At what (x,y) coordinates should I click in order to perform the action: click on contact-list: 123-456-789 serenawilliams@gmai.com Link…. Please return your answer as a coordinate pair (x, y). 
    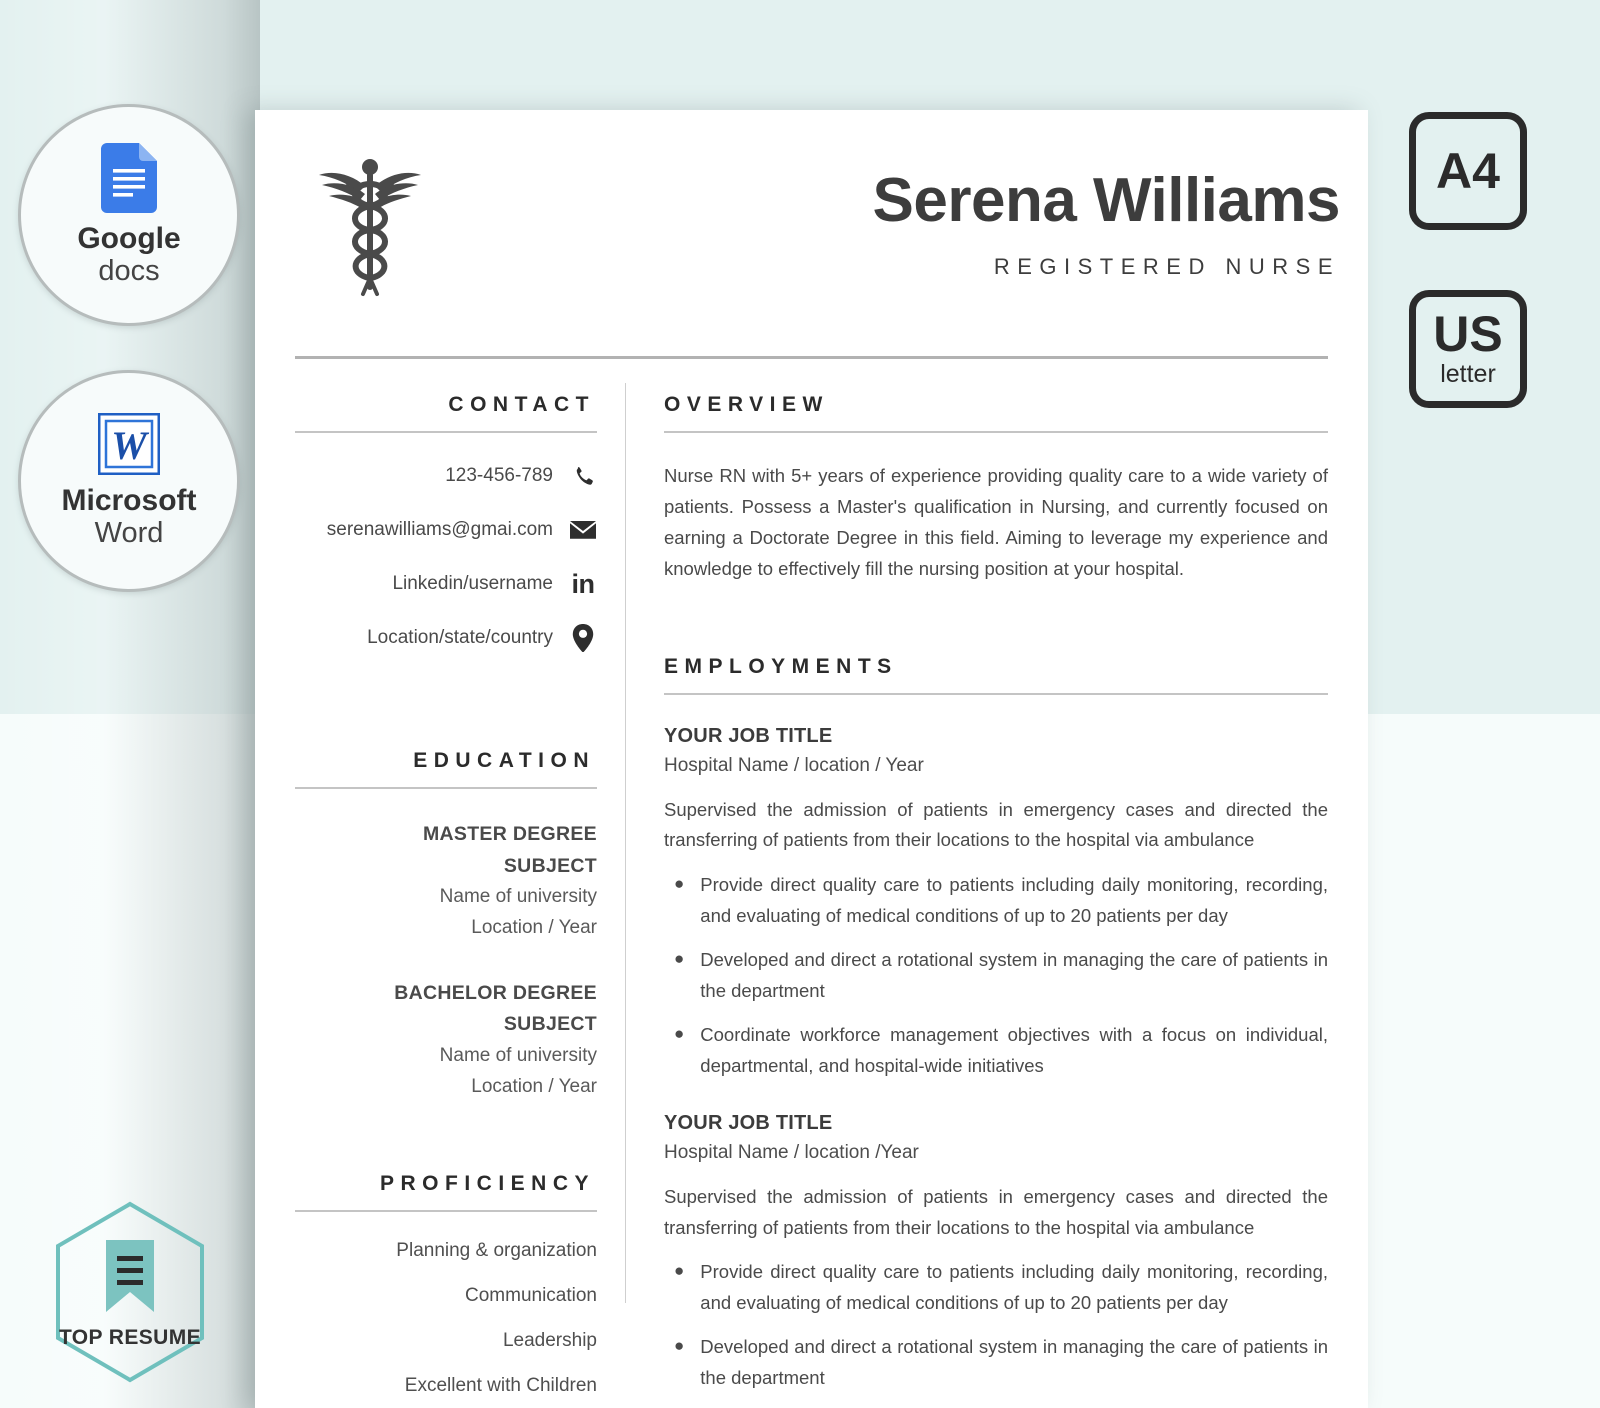
    Looking at the image, I should click on (446, 557).